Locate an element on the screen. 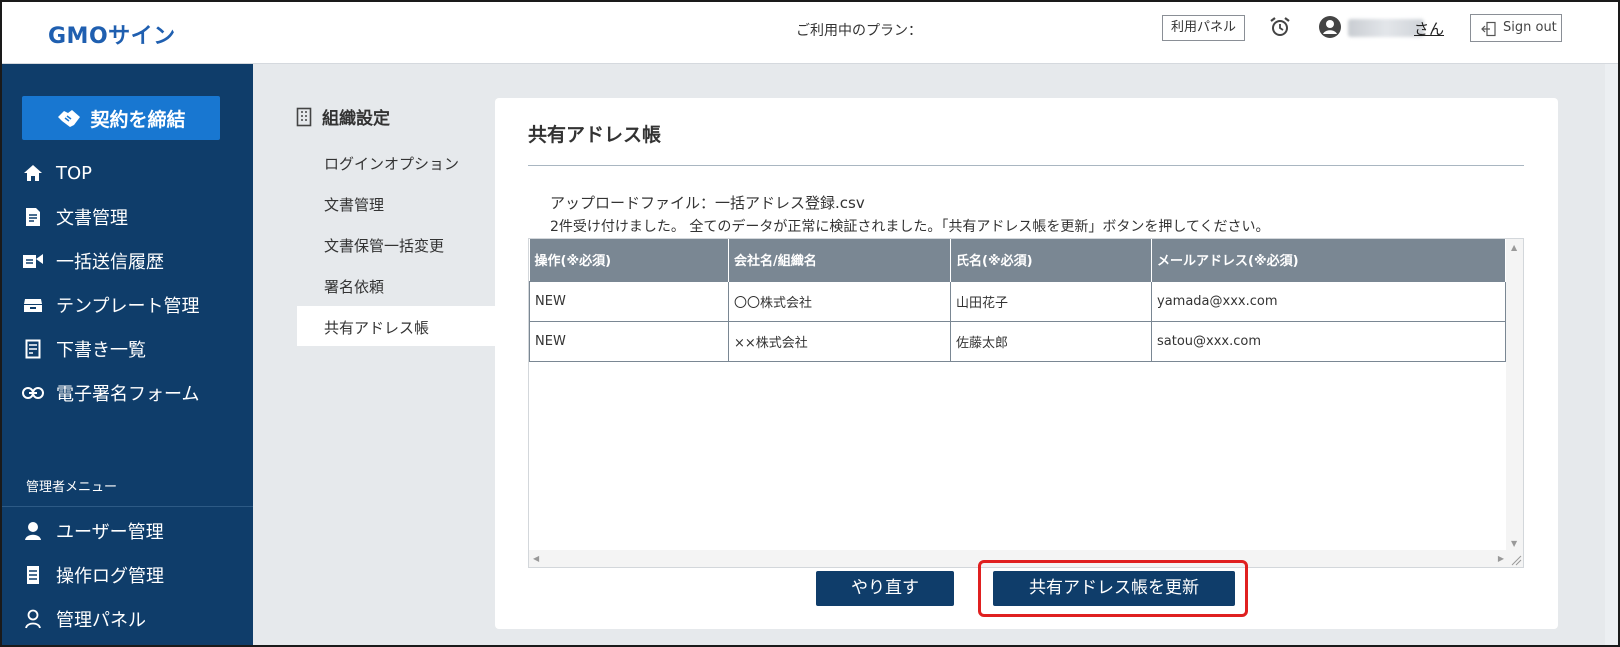 The height and width of the screenshot is (647, 1620). top-header: GMOサイン ご利用中のプラン： 利用パネル さん Sign out is located at coordinates (810, 32).